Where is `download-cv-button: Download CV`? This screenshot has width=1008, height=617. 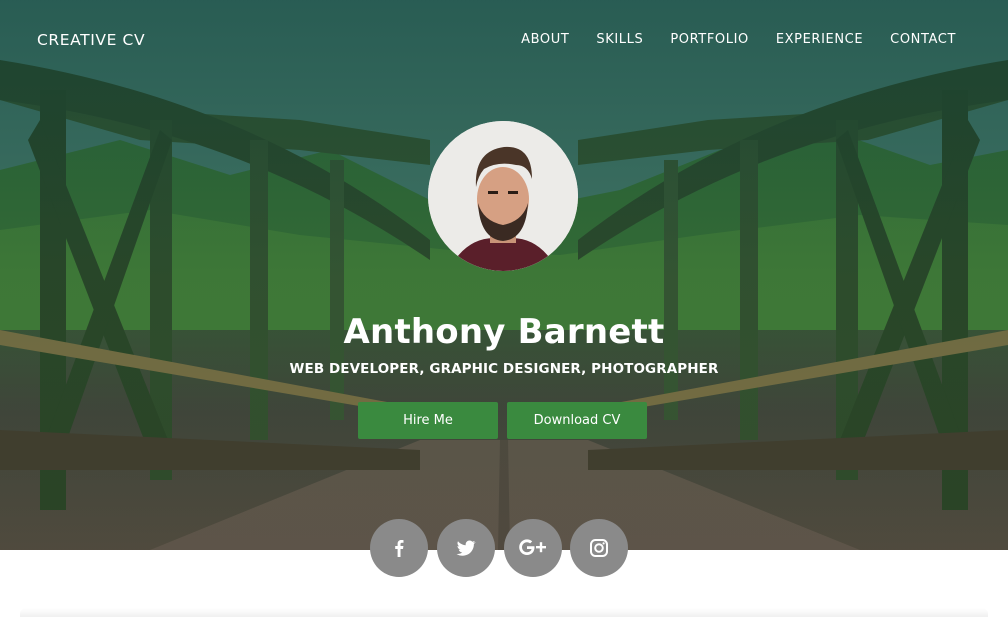 download-cv-button: Download CV is located at coordinates (577, 420).